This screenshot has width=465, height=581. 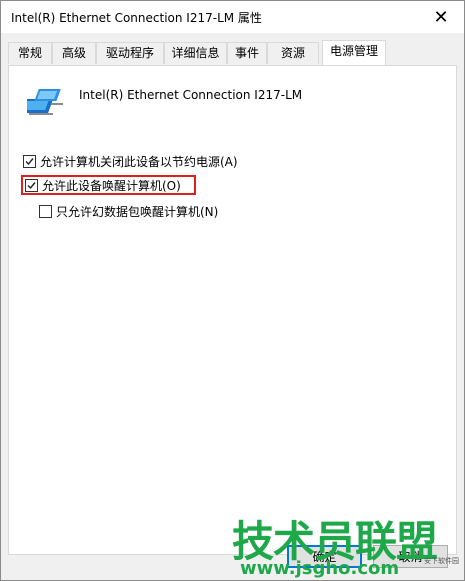 I want to click on allow-wake-checkbox: 允许此设备唤醒计算机(O), so click(x=103, y=185).